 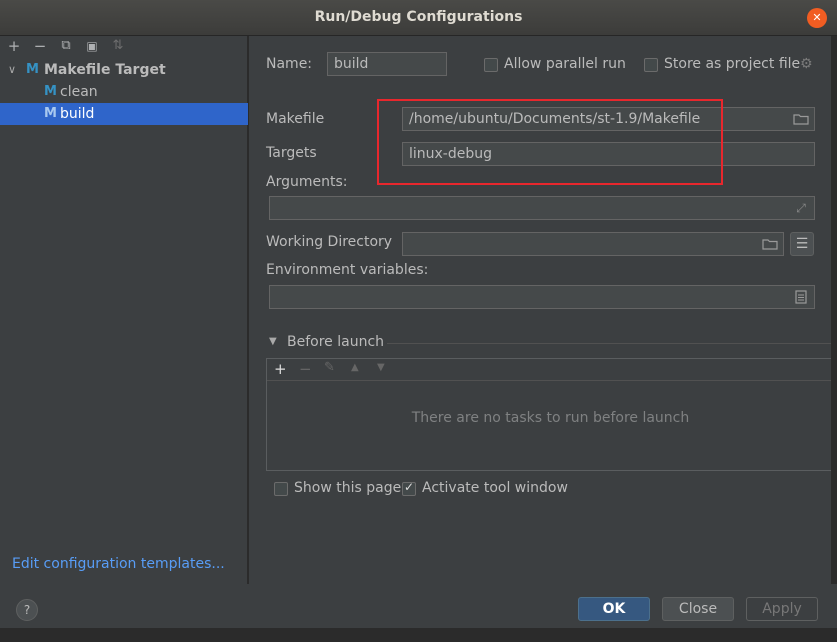 What do you see at coordinates (732, 64) in the screenshot?
I see `store-as-project-file-label: Store as project file` at bounding box center [732, 64].